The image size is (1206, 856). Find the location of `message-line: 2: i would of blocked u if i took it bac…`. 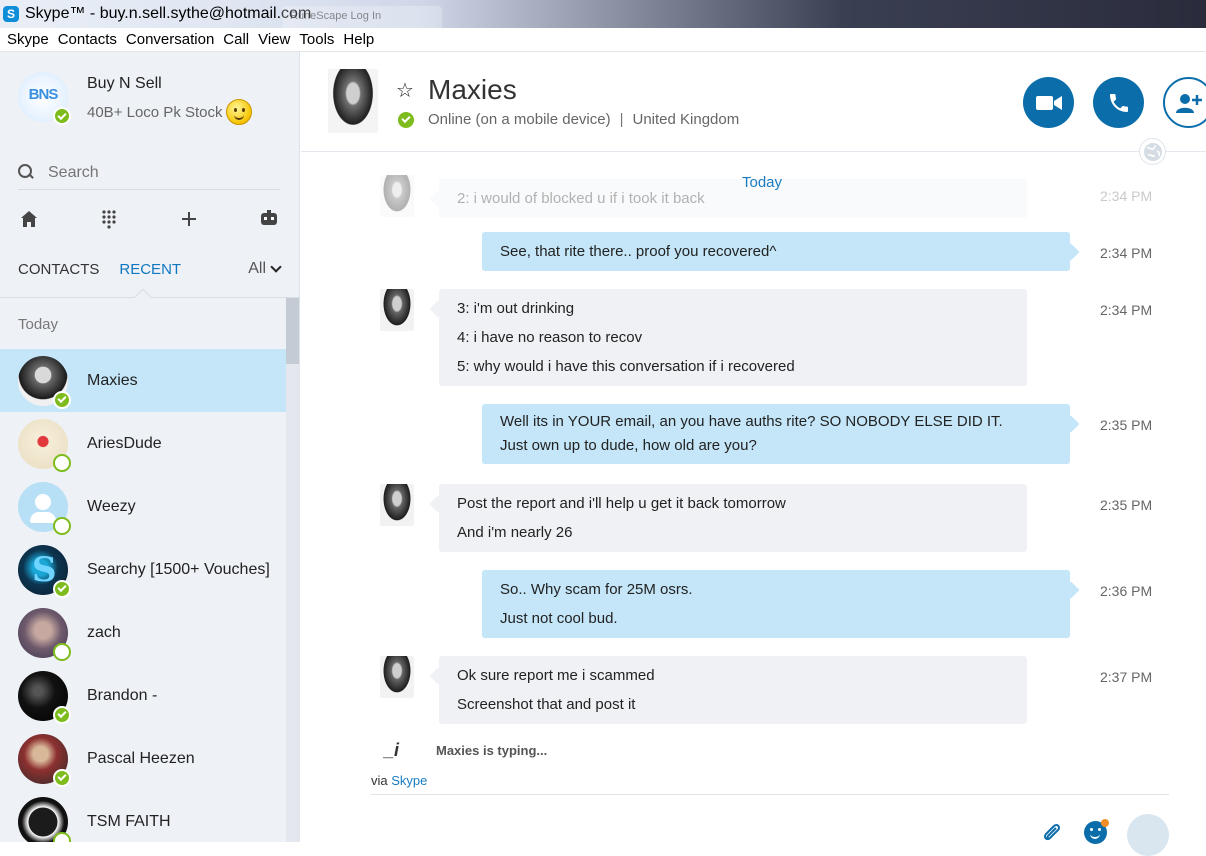

message-line: 2: i would of blocked u if i took it bac… is located at coordinates (581, 198).